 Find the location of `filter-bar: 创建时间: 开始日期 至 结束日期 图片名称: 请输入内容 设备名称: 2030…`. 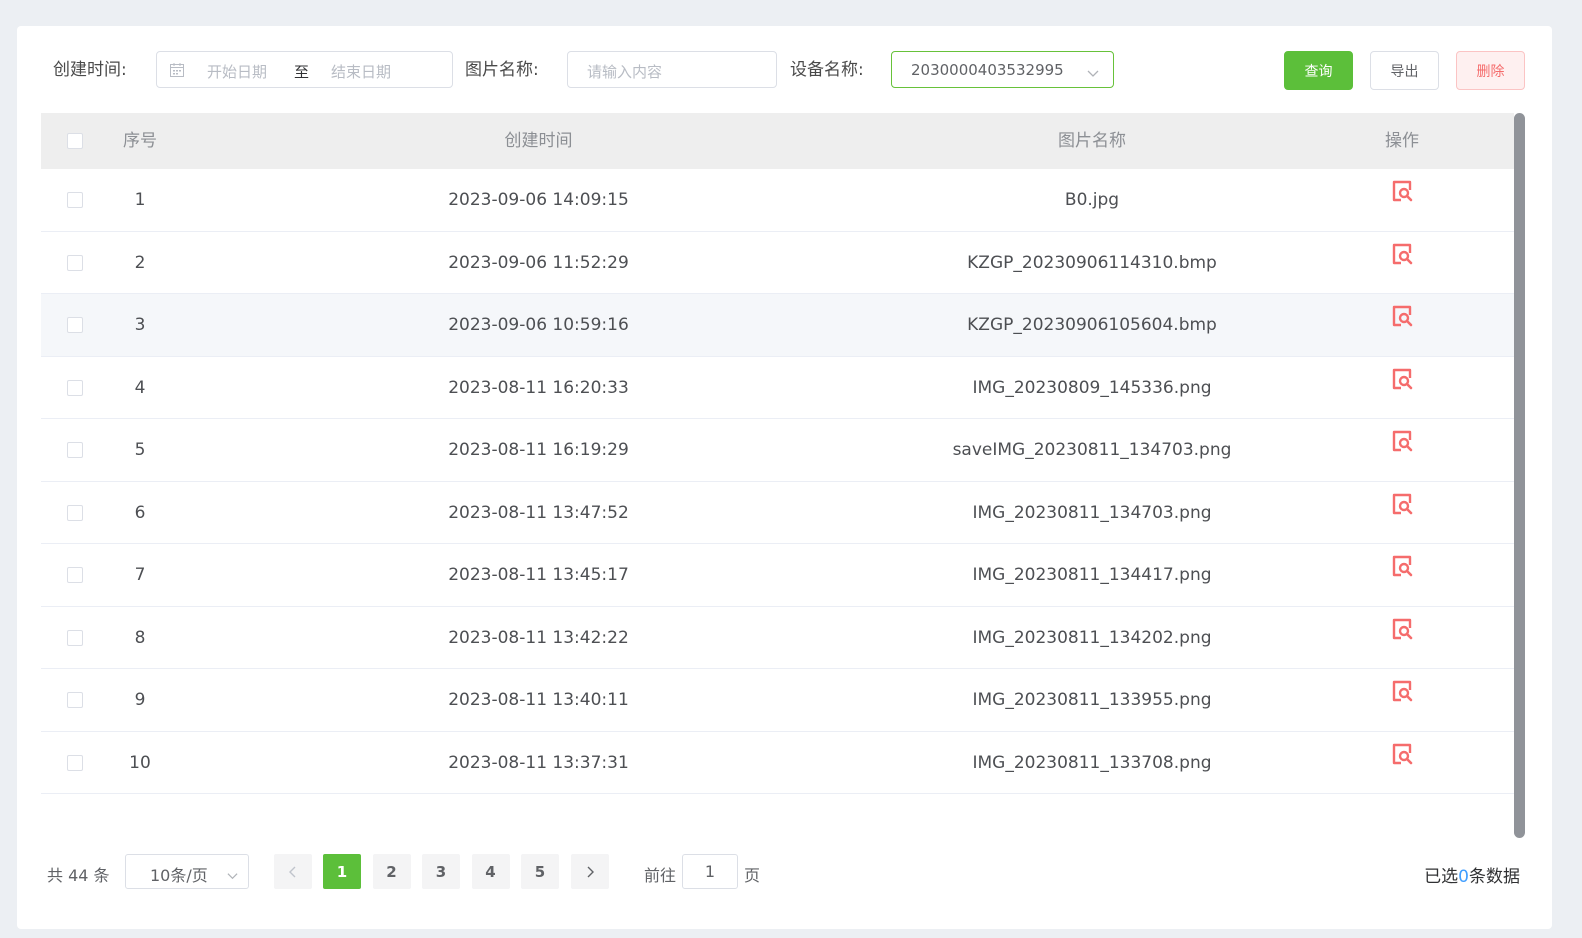

filter-bar: 创建时间: 开始日期 至 结束日期 图片名称: 请输入内容 设备名称: 2030… is located at coordinates (784, 71).